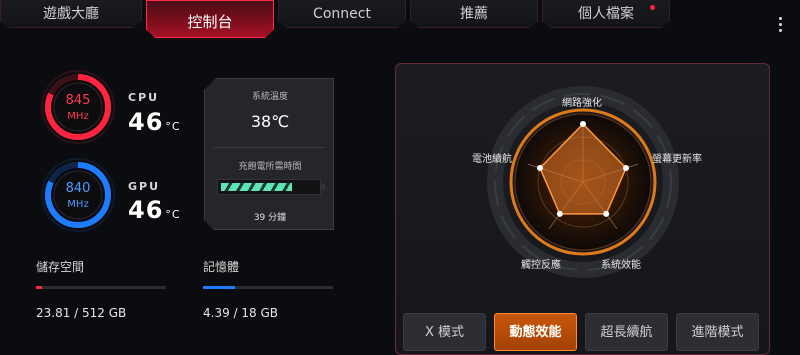  Describe the element at coordinates (270, 121) in the screenshot. I see `system-temperature-value: 38℃` at that location.